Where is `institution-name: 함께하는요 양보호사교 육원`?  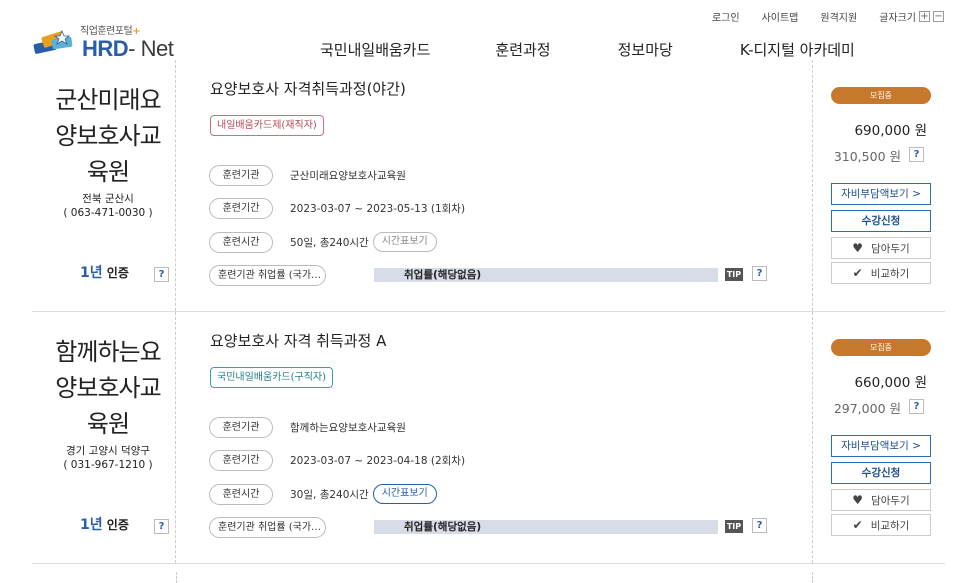 institution-name: 함께하는요 양보호사교 육원 is located at coordinates (108, 388).